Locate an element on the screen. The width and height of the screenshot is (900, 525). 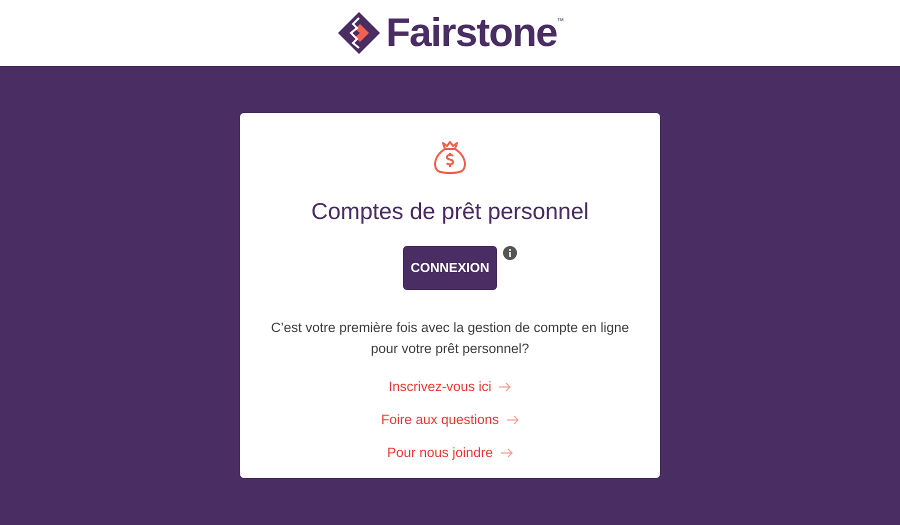
logo-wordmark: Fairstone is located at coordinates (472, 33).